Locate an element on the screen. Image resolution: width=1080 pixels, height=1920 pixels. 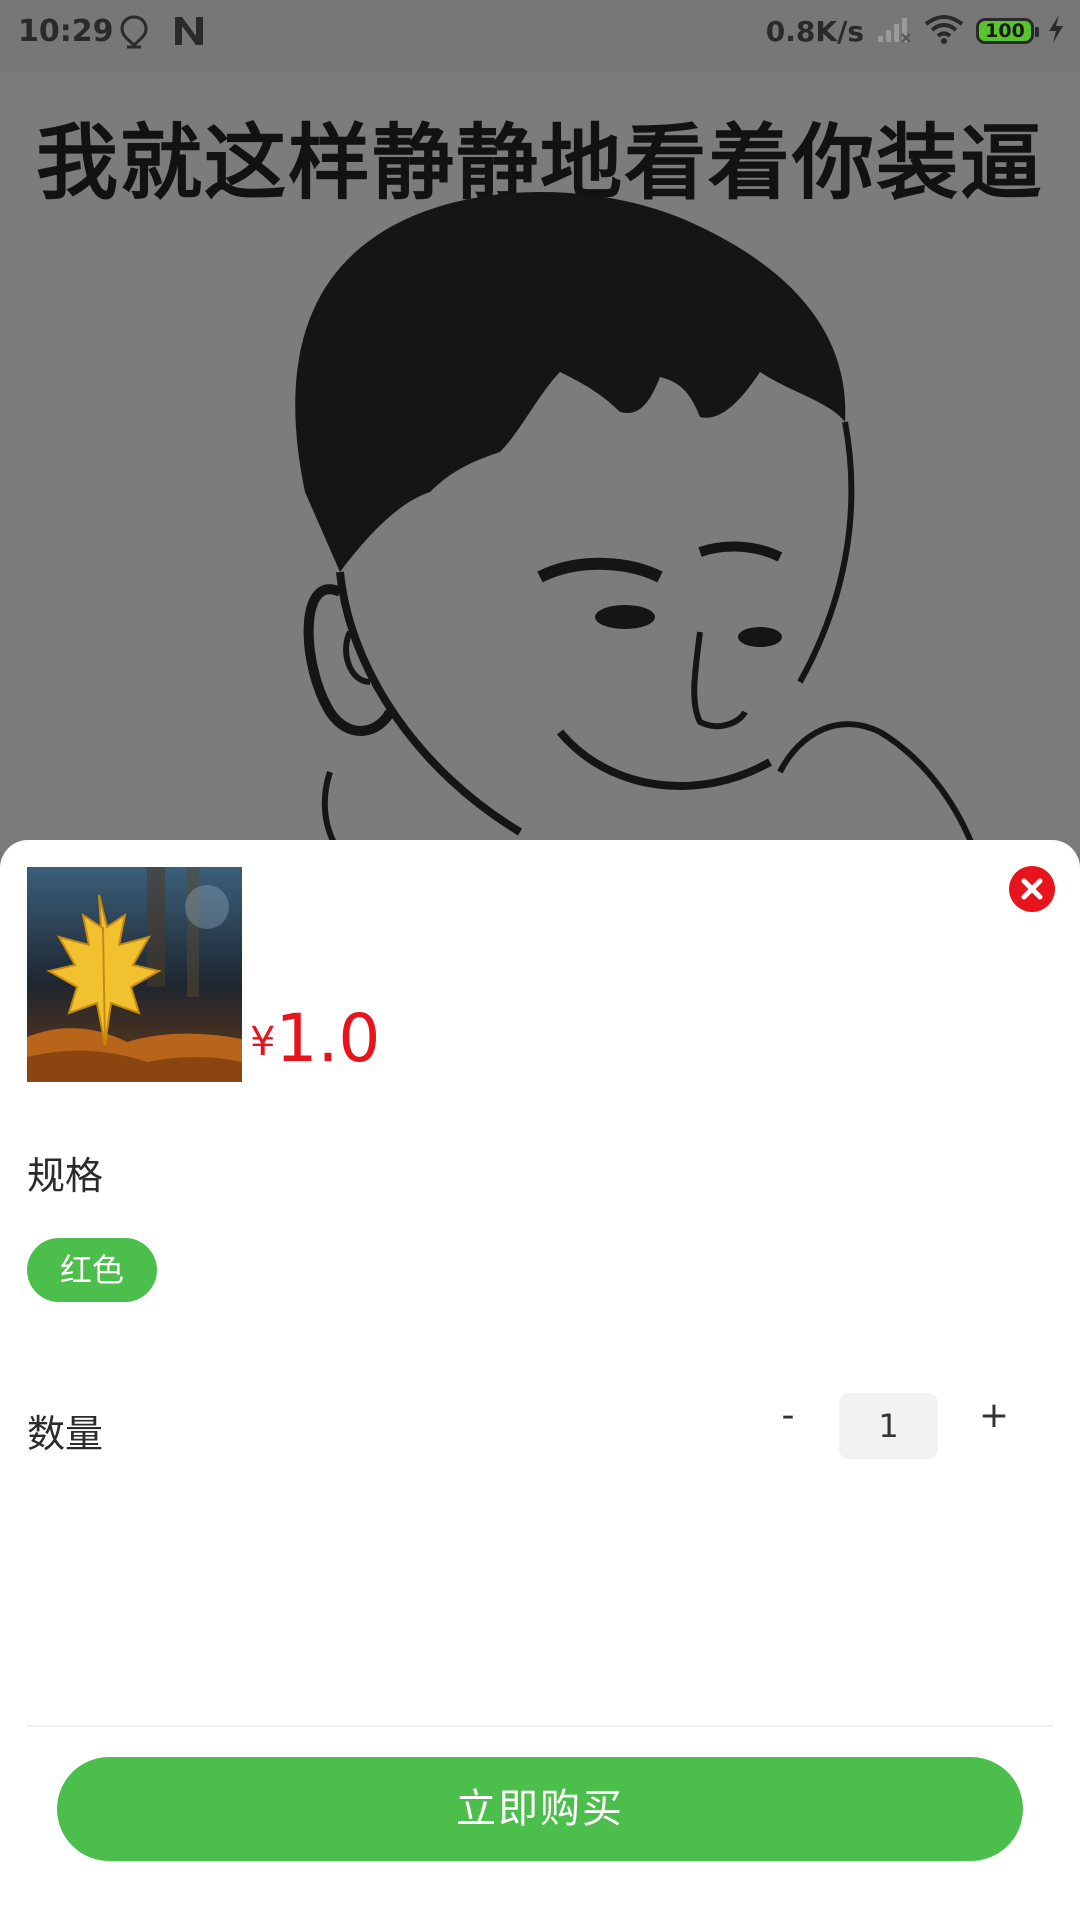
close-button is located at coordinates (1032, 889).